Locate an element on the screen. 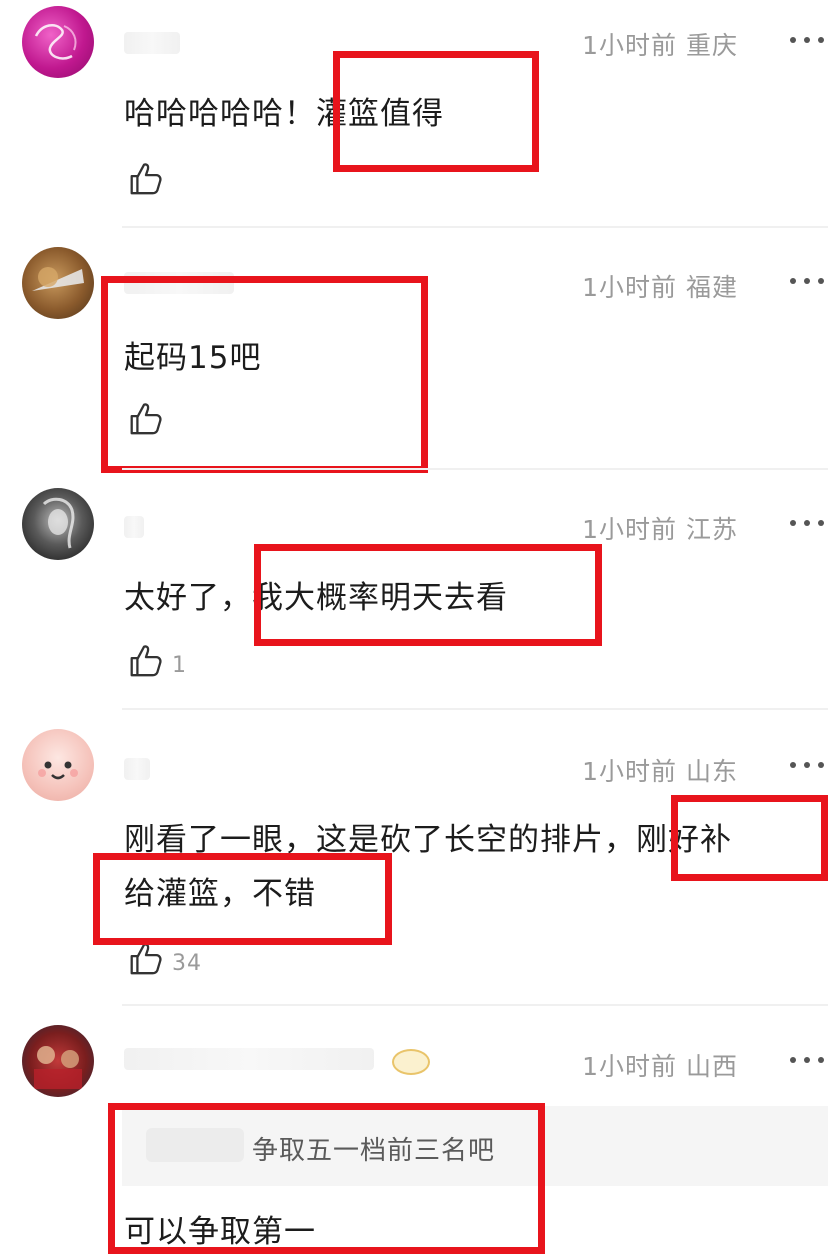  comment-location: 江苏 is located at coordinates (711, 529).